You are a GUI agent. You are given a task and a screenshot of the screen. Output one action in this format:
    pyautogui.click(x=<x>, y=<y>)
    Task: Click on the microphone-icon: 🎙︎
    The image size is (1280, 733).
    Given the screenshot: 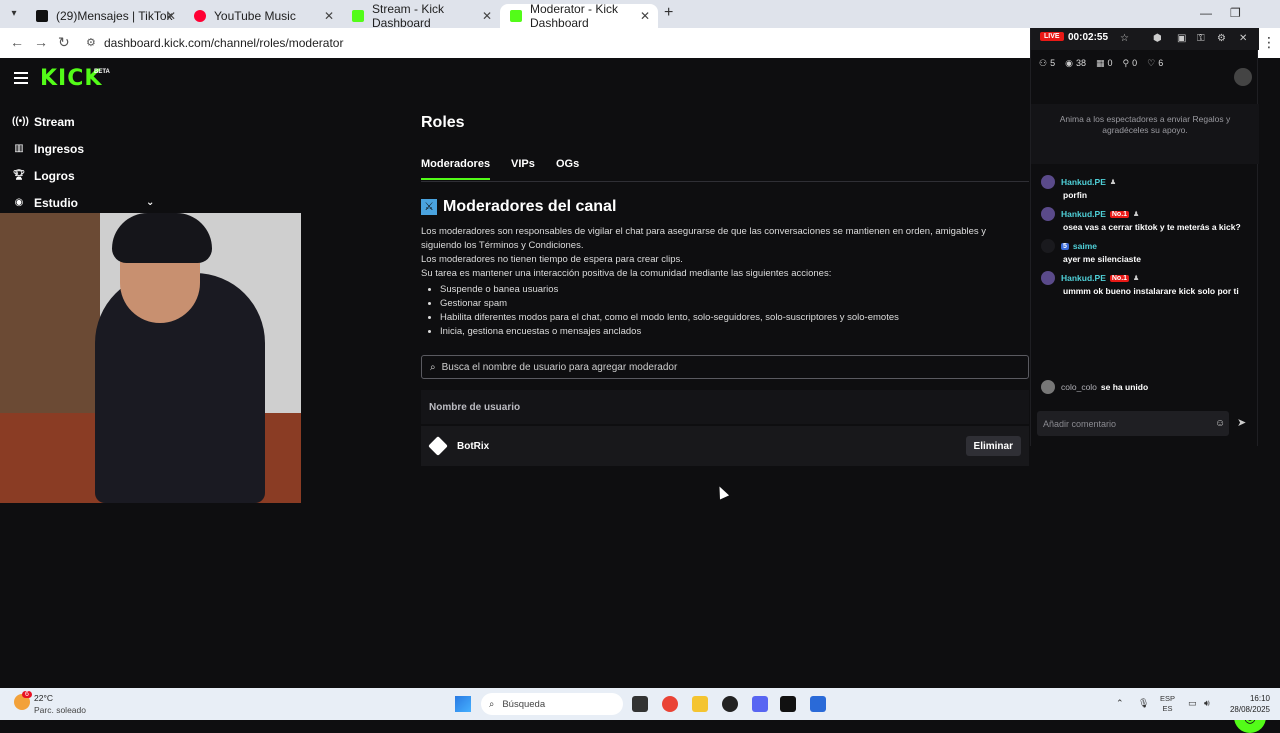 What is the action you would take?
    pyautogui.click(x=1143, y=703)
    